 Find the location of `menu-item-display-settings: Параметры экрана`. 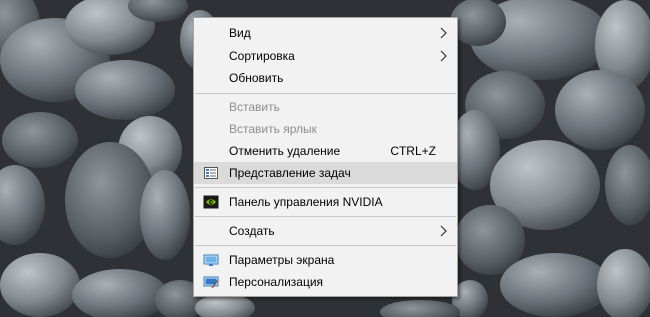

menu-item-display-settings: Параметры экрана is located at coordinates (325, 260).